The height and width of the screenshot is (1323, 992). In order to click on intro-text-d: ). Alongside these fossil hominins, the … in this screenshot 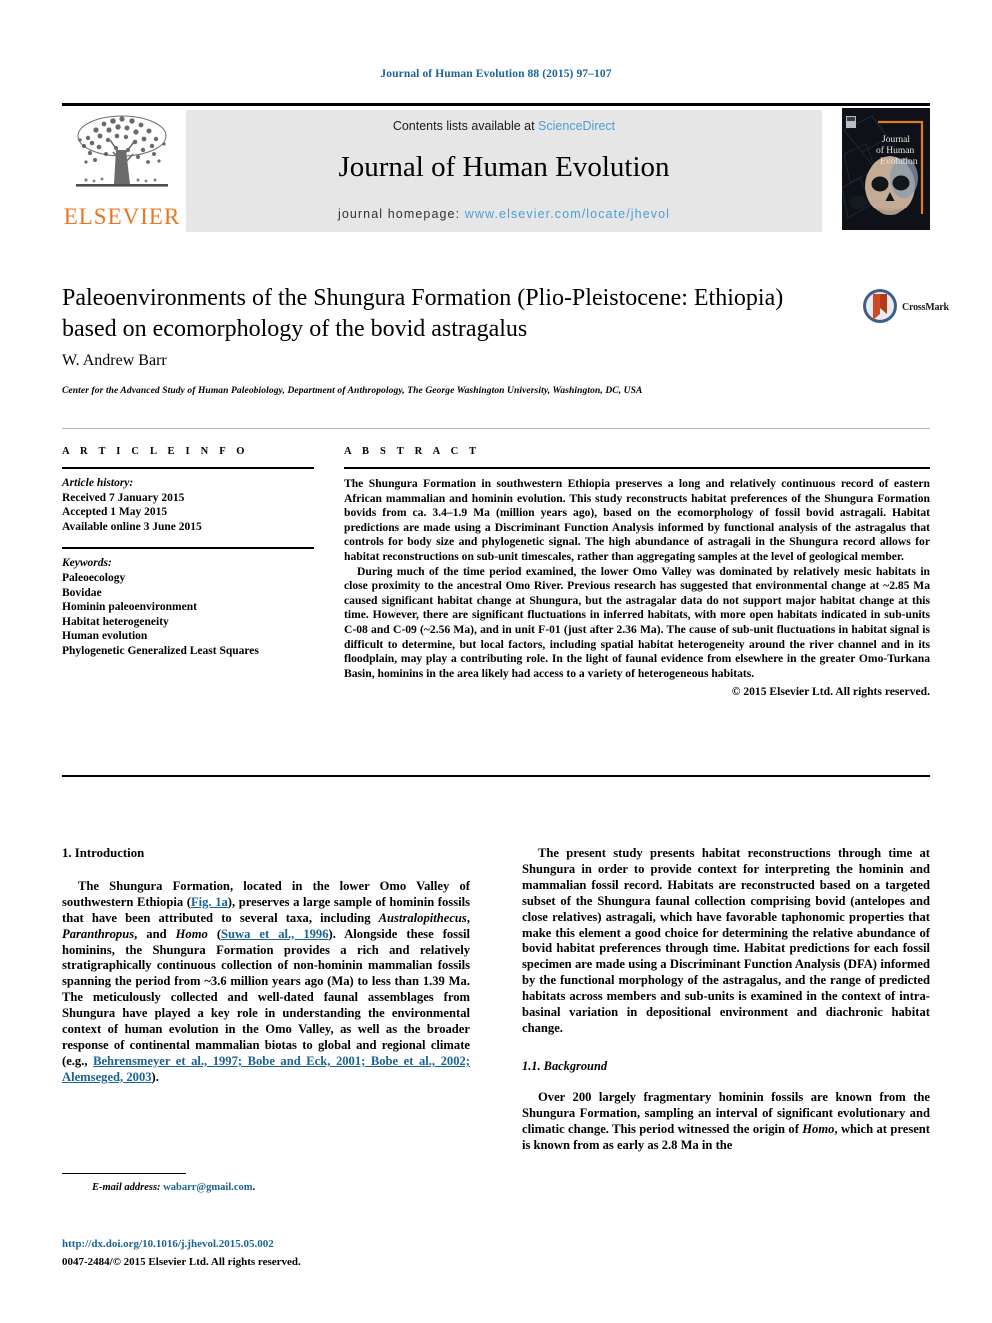, I will do `click(266, 997)`.